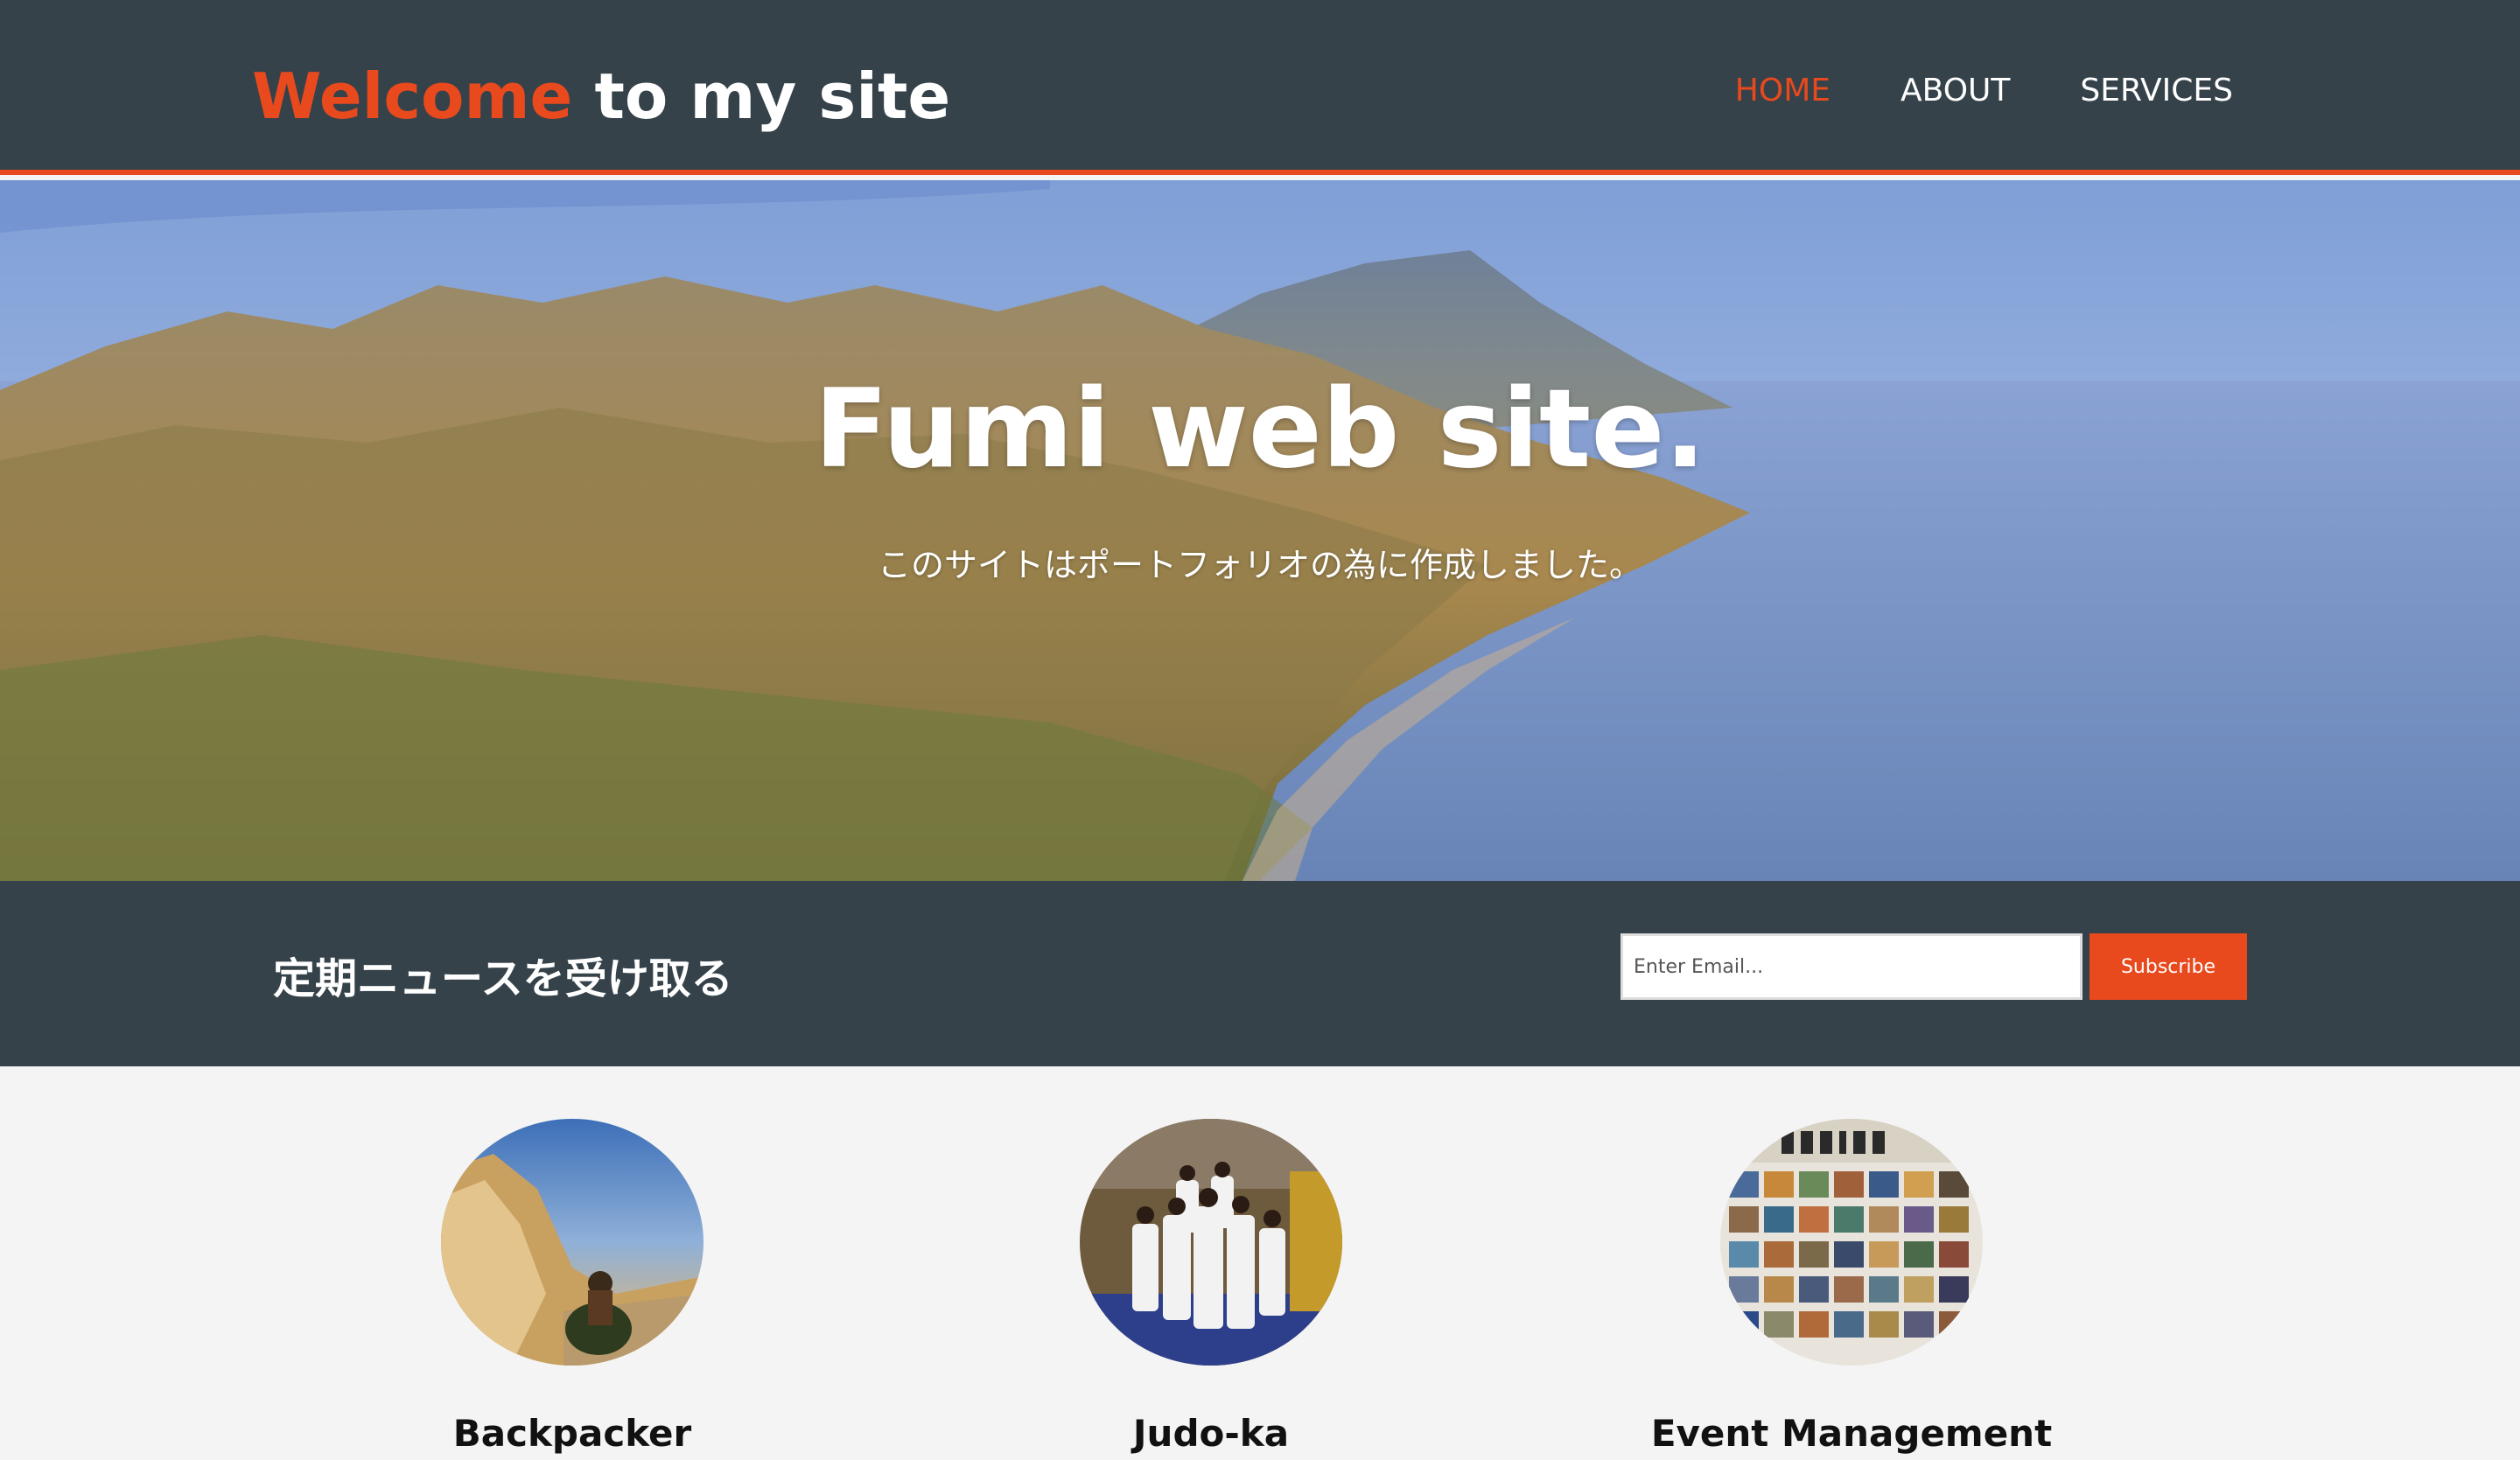 The height and width of the screenshot is (1460, 2520). I want to click on nav-home-link: HOME, so click(1782, 91).